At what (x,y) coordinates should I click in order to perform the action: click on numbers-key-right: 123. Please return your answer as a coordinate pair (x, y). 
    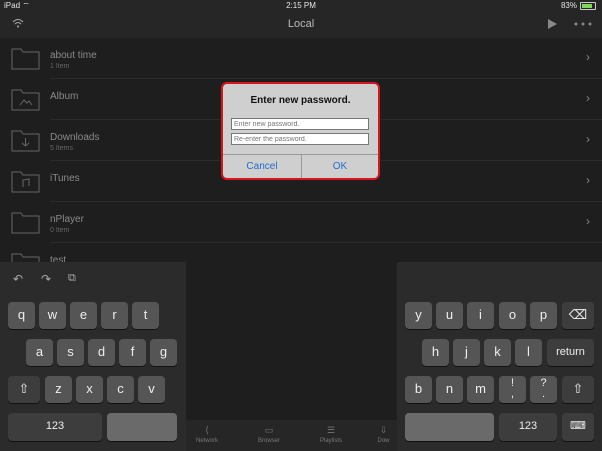
    Looking at the image, I should click on (528, 427).